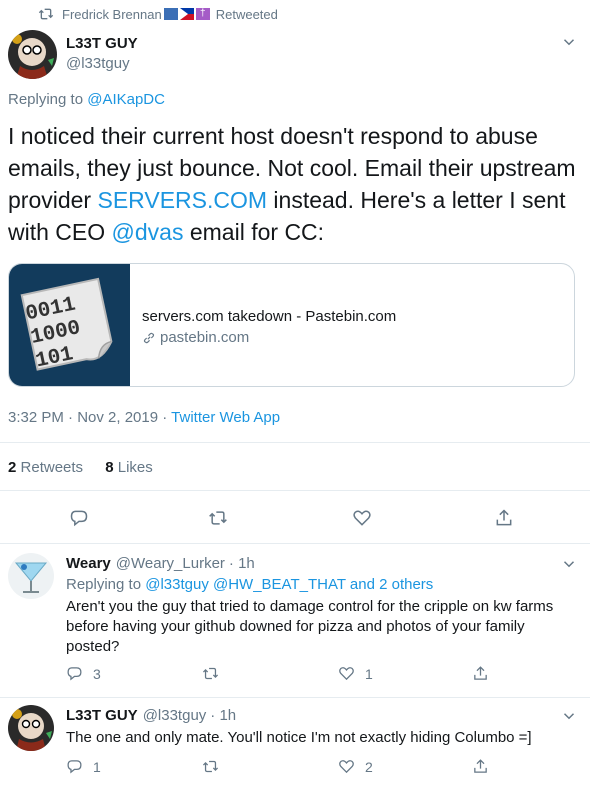 This screenshot has height=791, width=590. I want to click on reply-1-mentions: @l33tguy @HW_BEAT_THAT and 2 others, so click(289, 584).